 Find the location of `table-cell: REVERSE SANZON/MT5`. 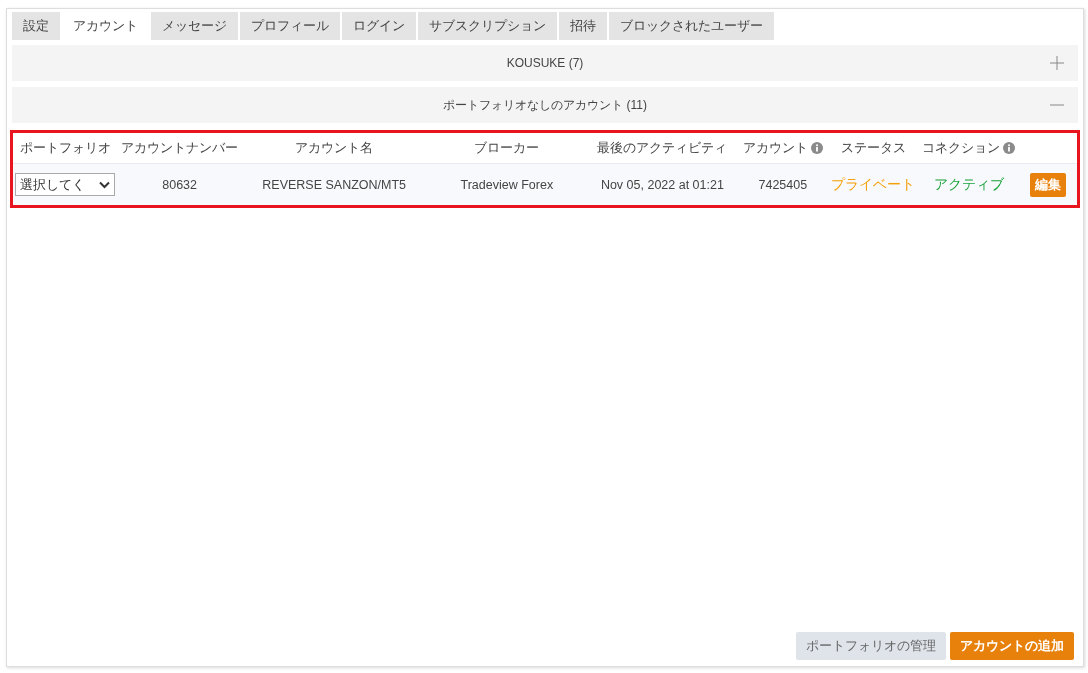

table-cell: REVERSE SANZON/MT5 is located at coordinates (334, 184).